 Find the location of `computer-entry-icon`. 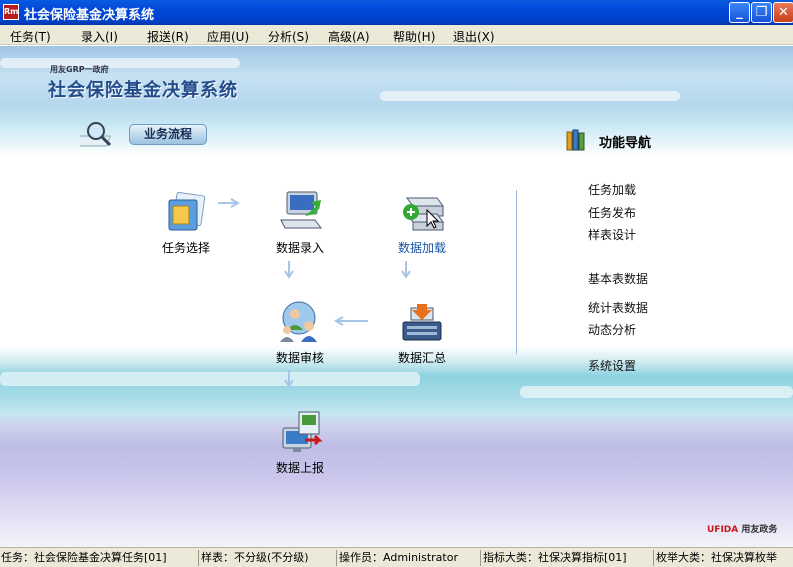

computer-entry-icon is located at coordinates (301, 210).